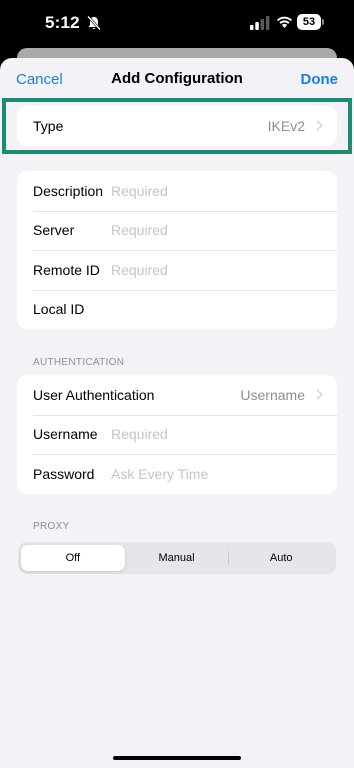 This screenshot has width=354, height=768. I want to click on authentication-header: AUTHENTICATION, so click(79, 362).